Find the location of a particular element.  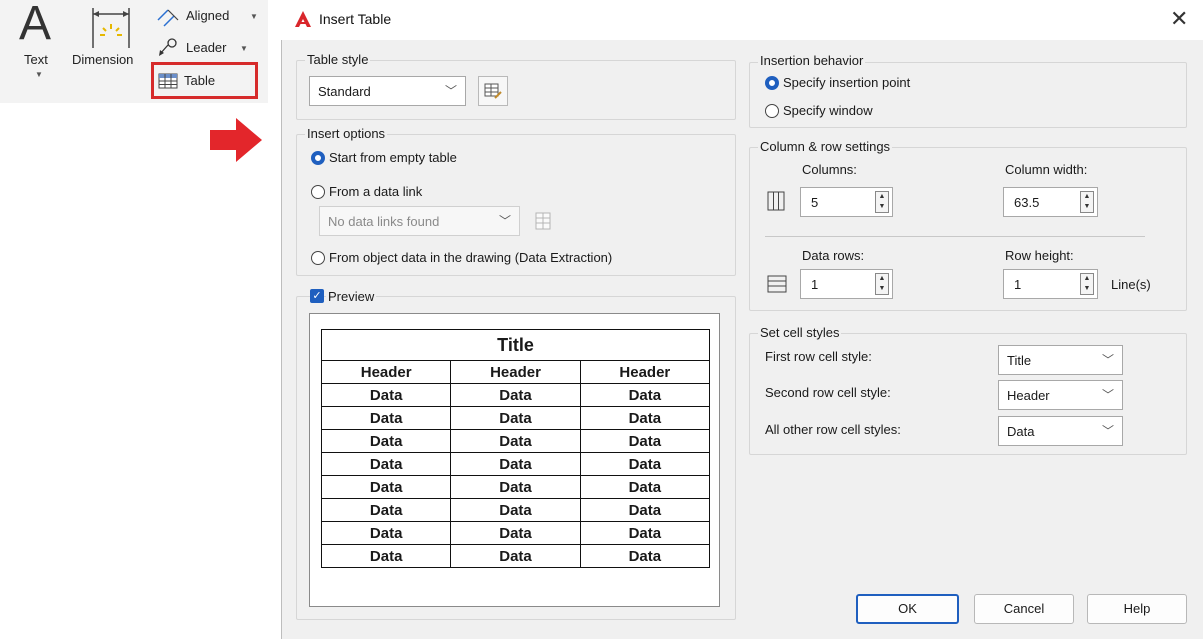

column-row-label: Column & row settings is located at coordinates (825, 146).